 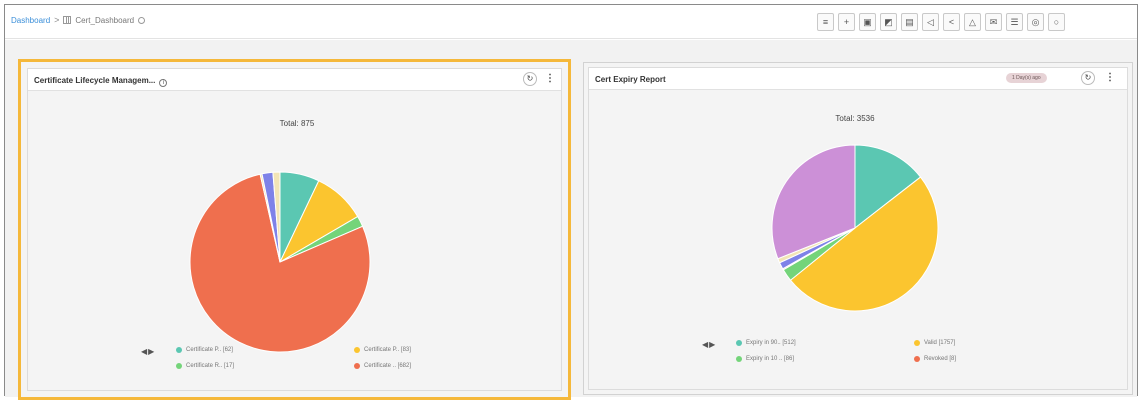 I want to click on legend-item: Certificate .. [682], so click(x=382, y=366).